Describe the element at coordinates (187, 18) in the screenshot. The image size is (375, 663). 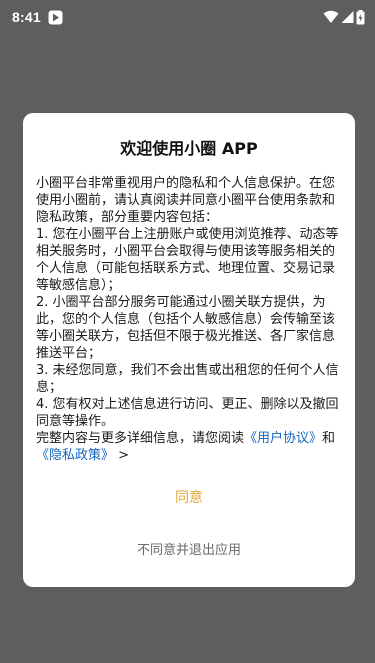
I see `status-bar: 8:41` at that location.